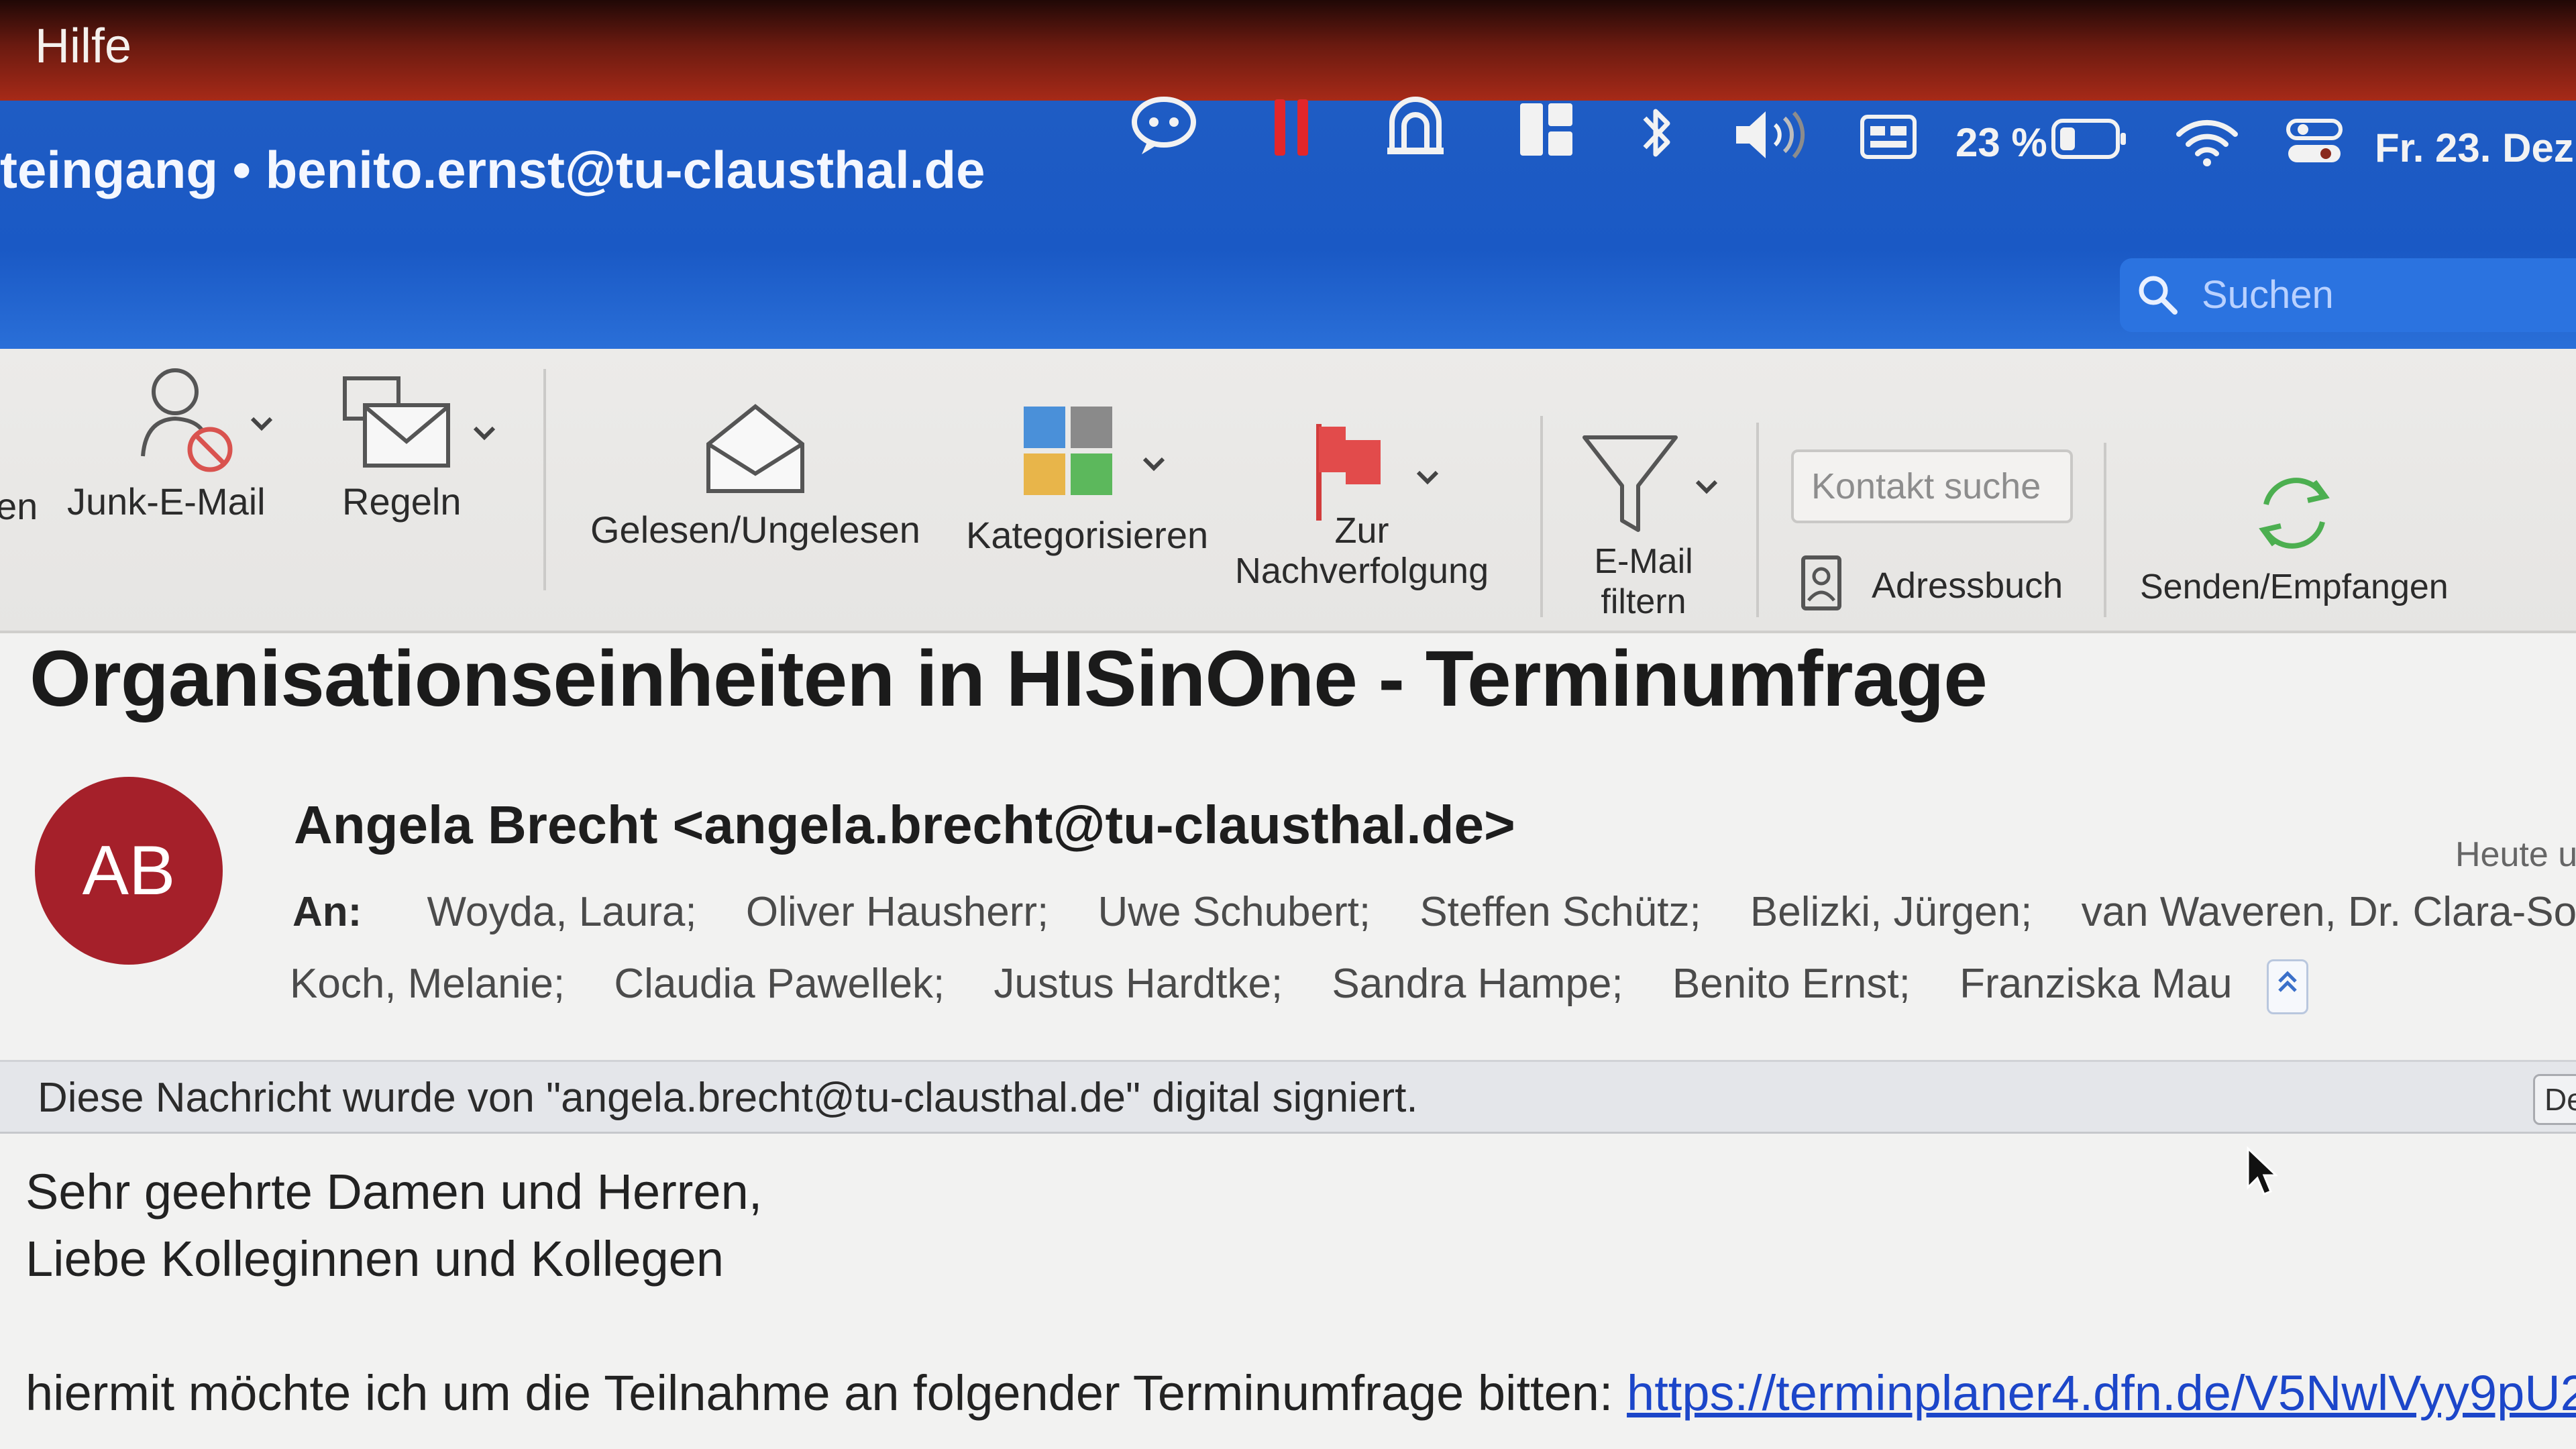 This screenshot has width=2576, height=1449. What do you see at coordinates (779, 984) in the screenshot?
I see `recipient: Claudia Pawellek;` at bounding box center [779, 984].